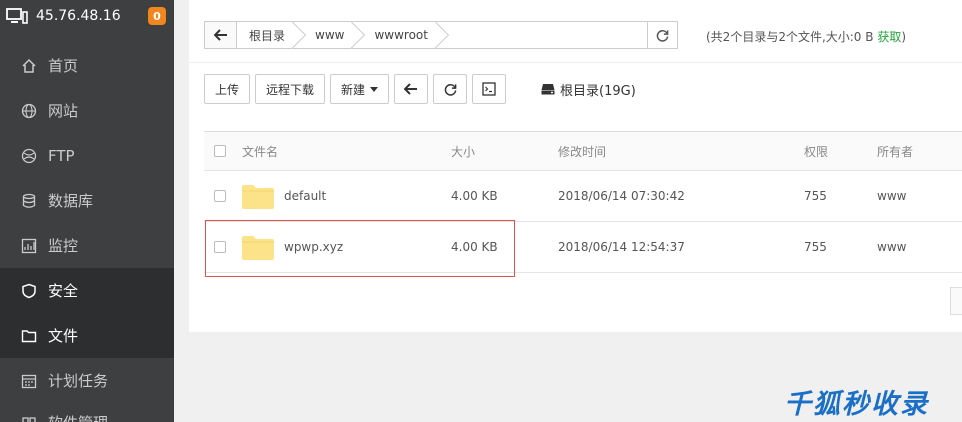 The image size is (962, 422). What do you see at coordinates (29, 246) in the screenshot?
I see `monitor-icon` at bounding box center [29, 246].